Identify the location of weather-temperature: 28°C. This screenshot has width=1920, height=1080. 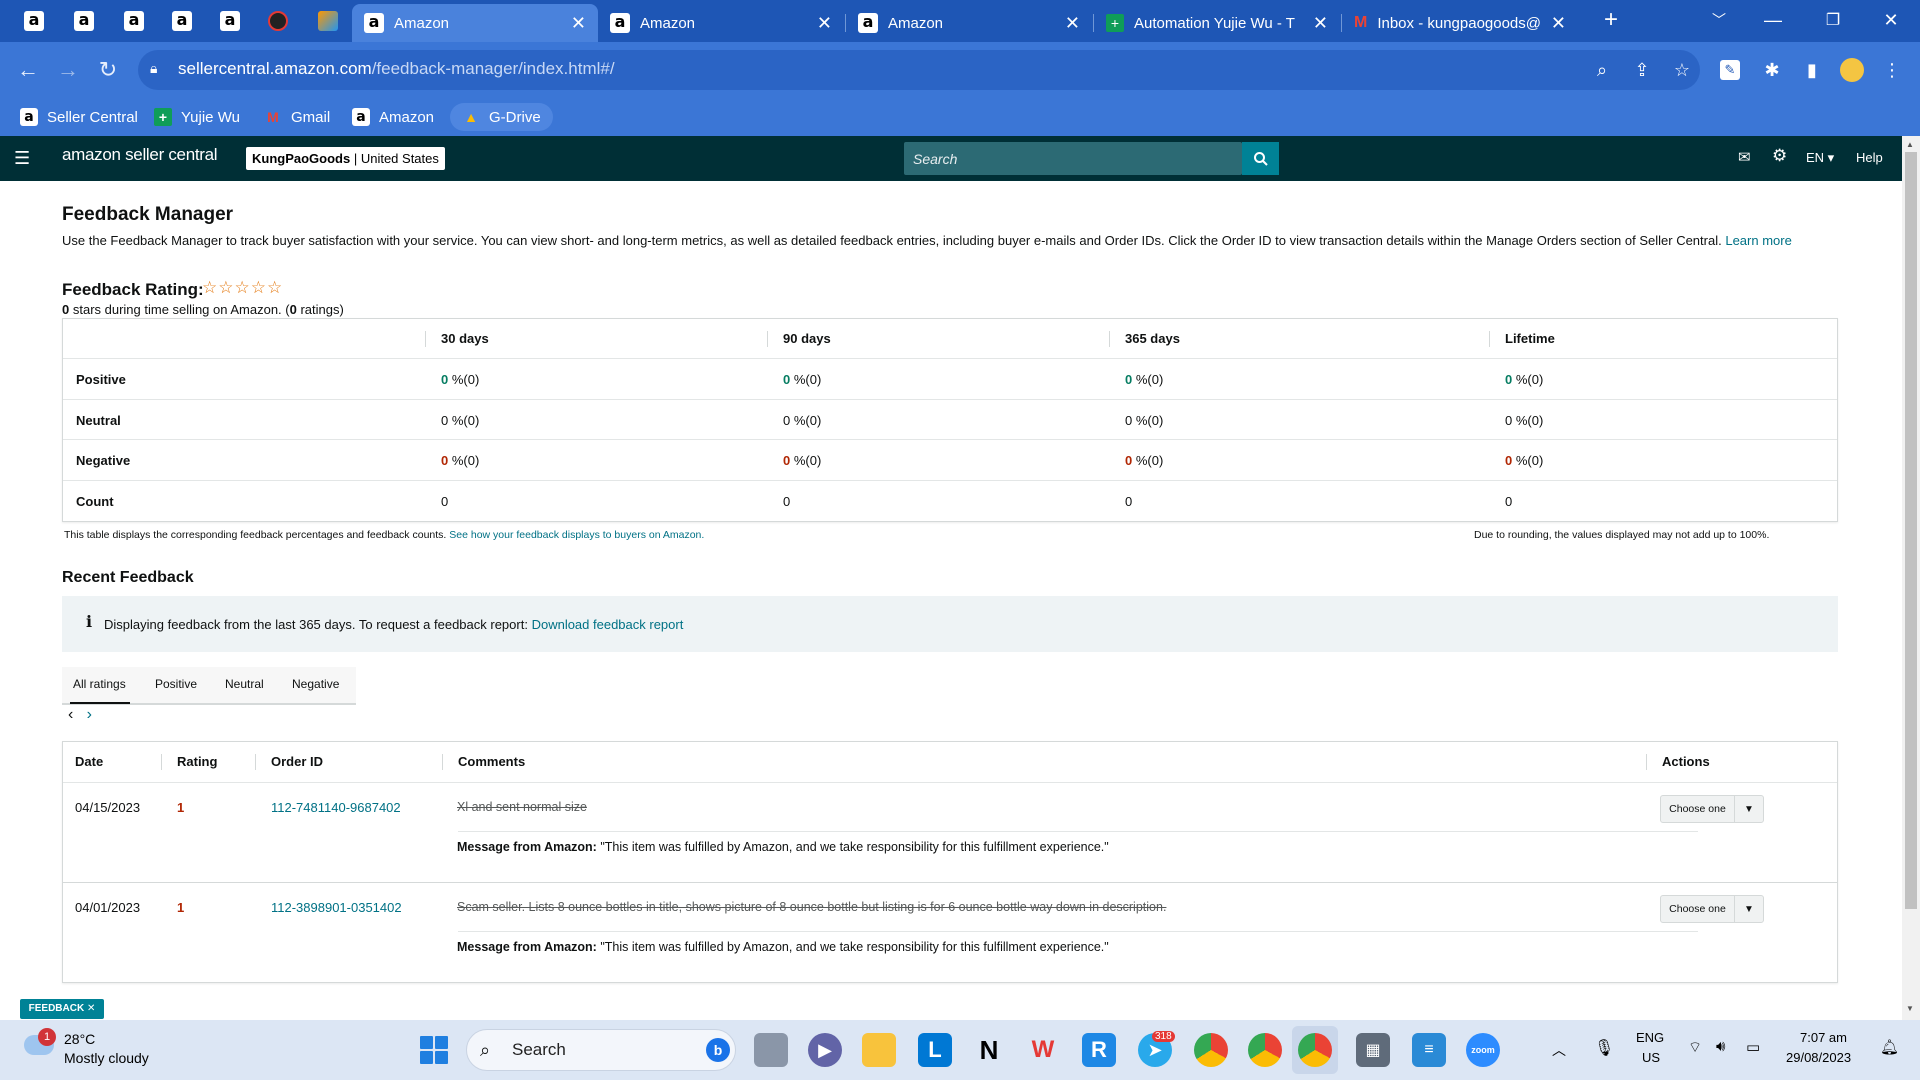
(79, 1039).